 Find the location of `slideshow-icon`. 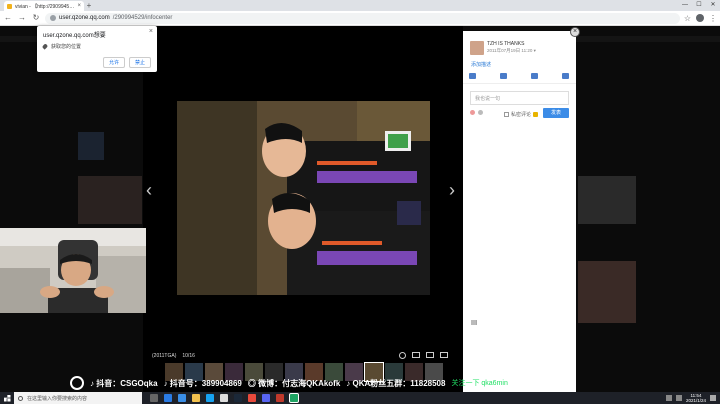

slideshow-icon is located at coordinates (444, 355).